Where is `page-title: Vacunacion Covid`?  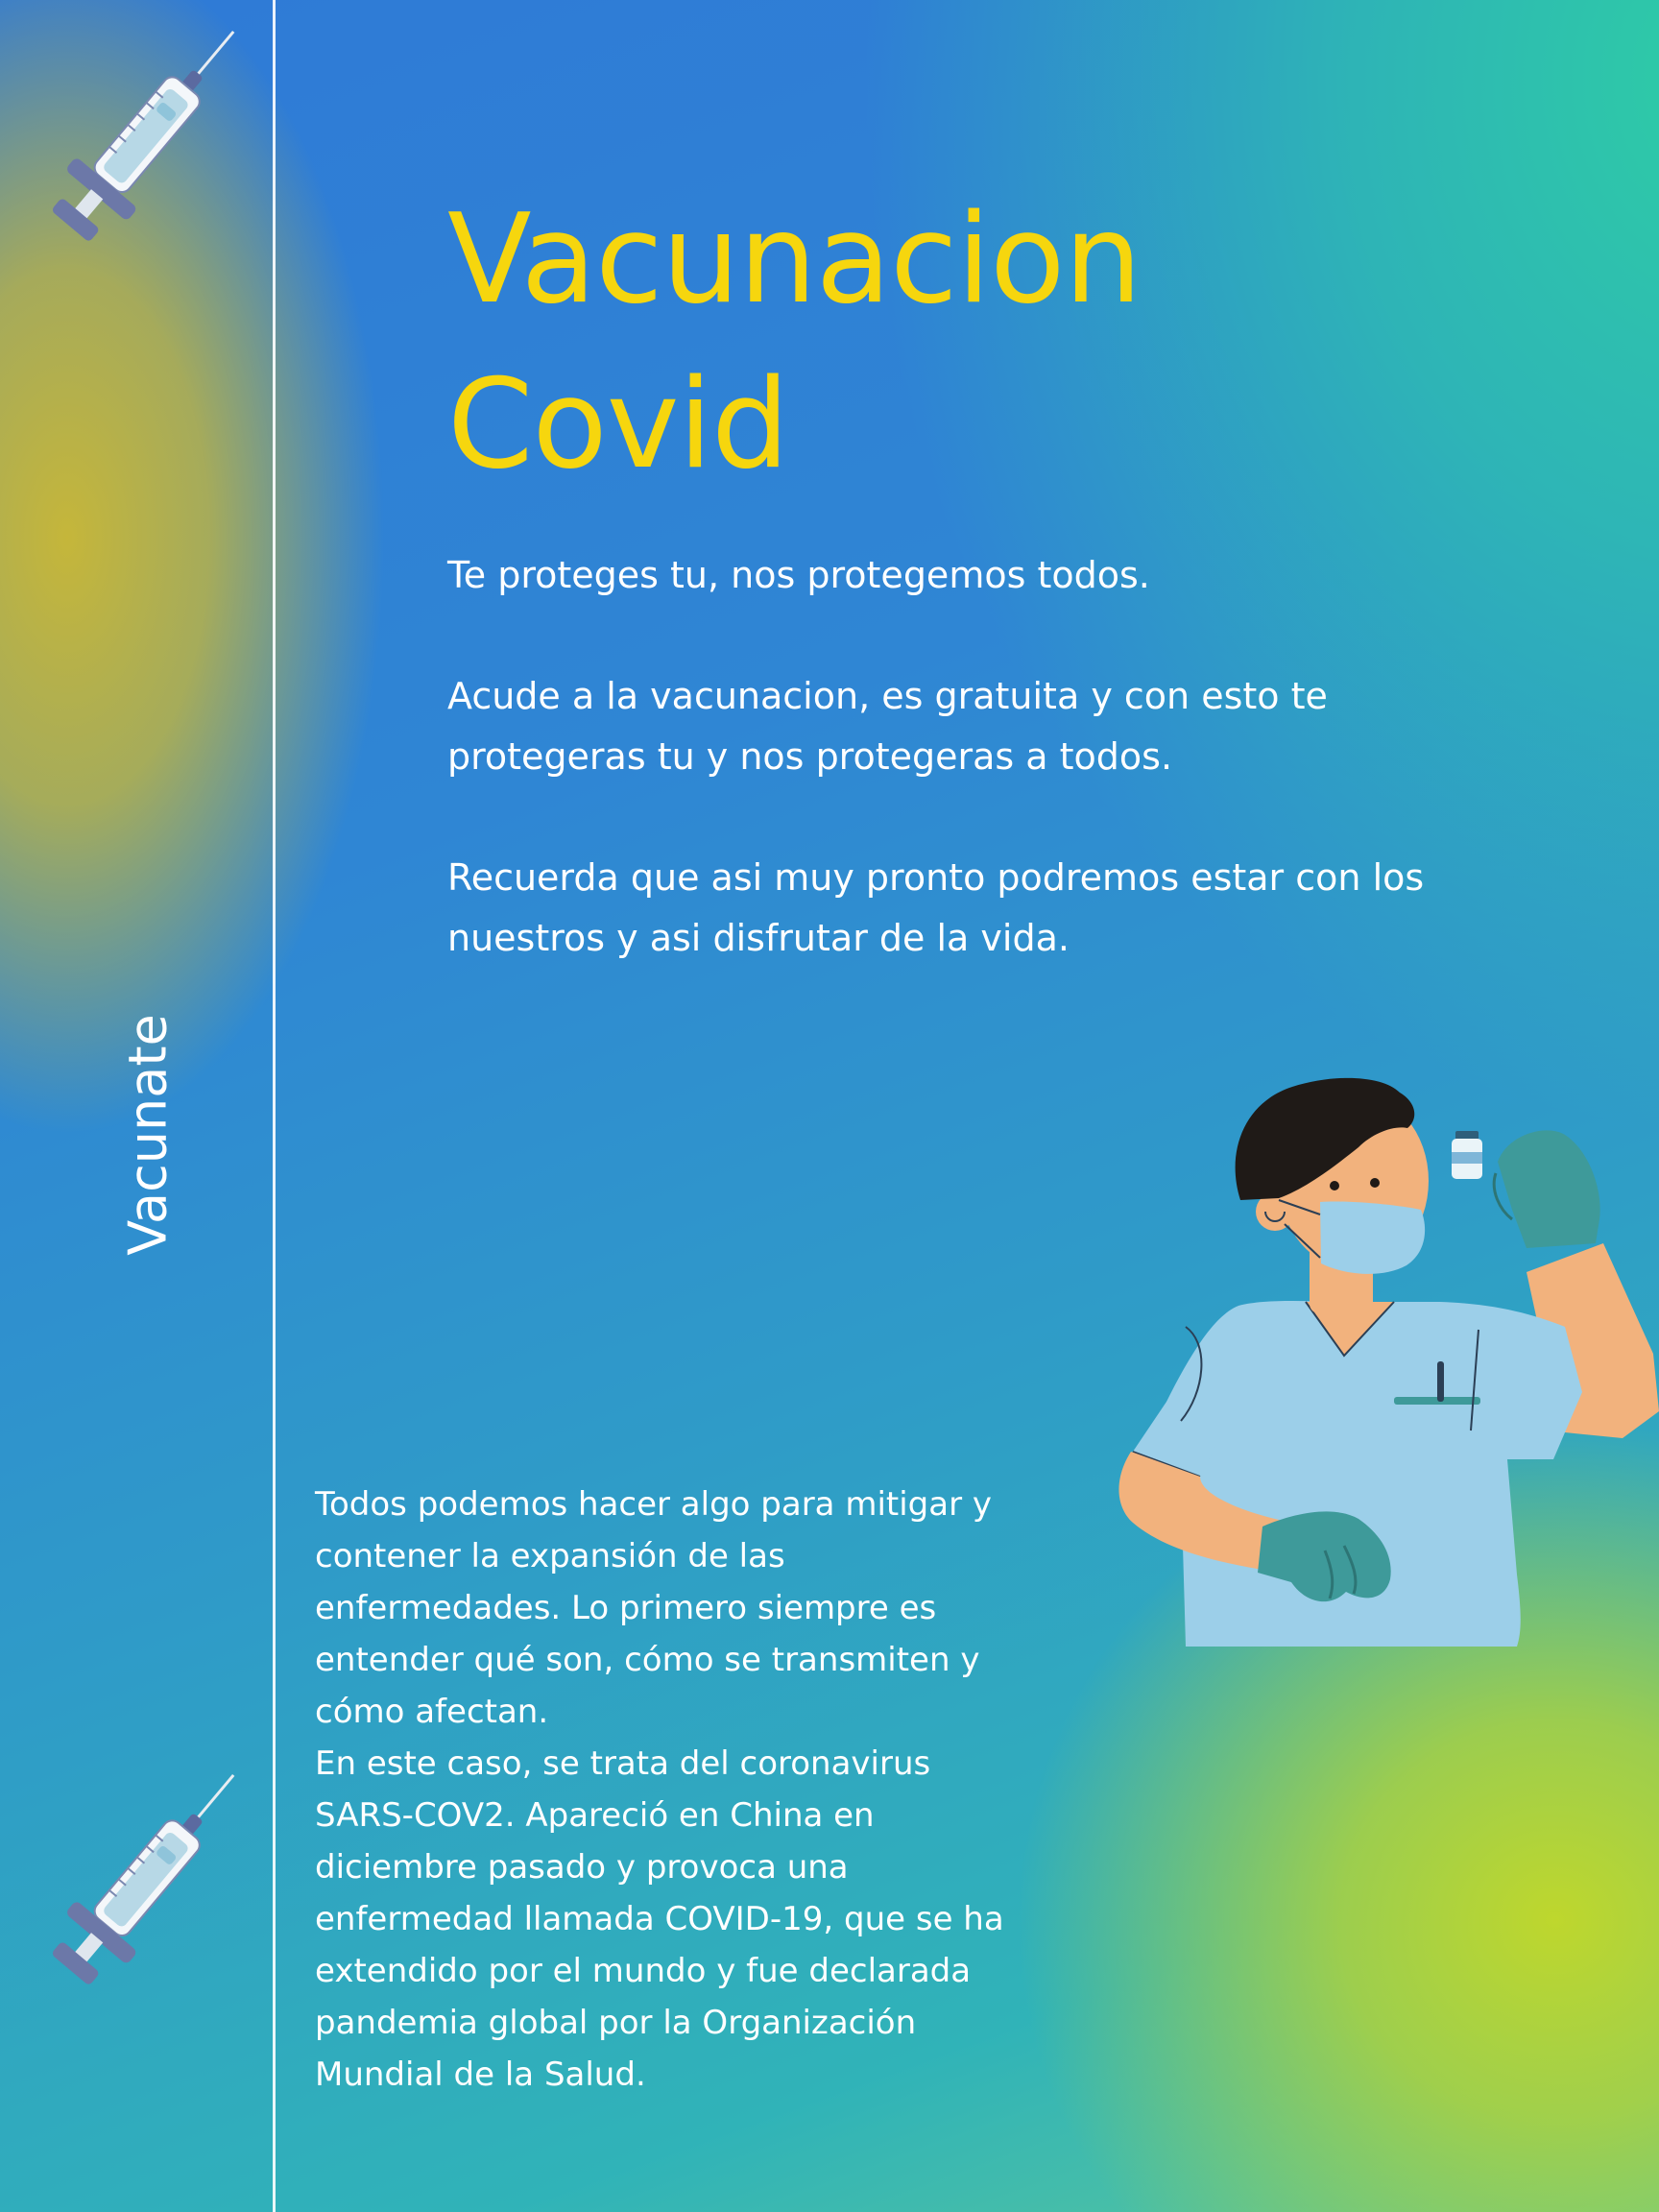
page-title: Vacunacion Covid is located at coordinates (794, 343).